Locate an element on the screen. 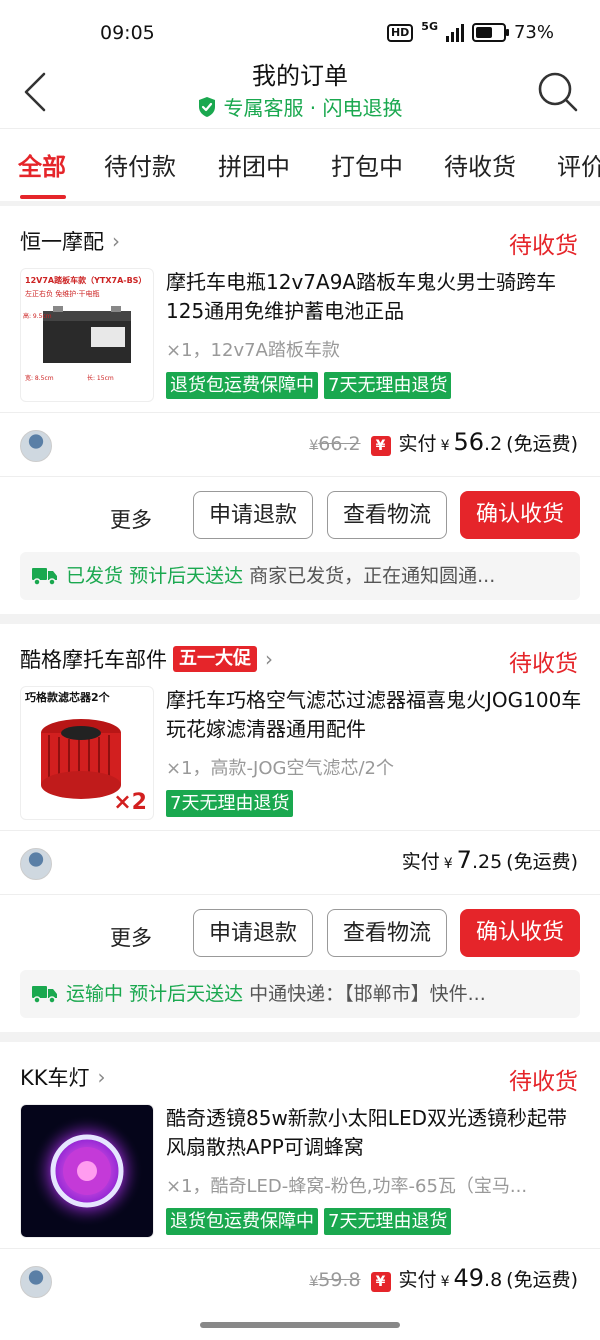  shop-name: KK车灯 is located at coordinates (55, 1078).